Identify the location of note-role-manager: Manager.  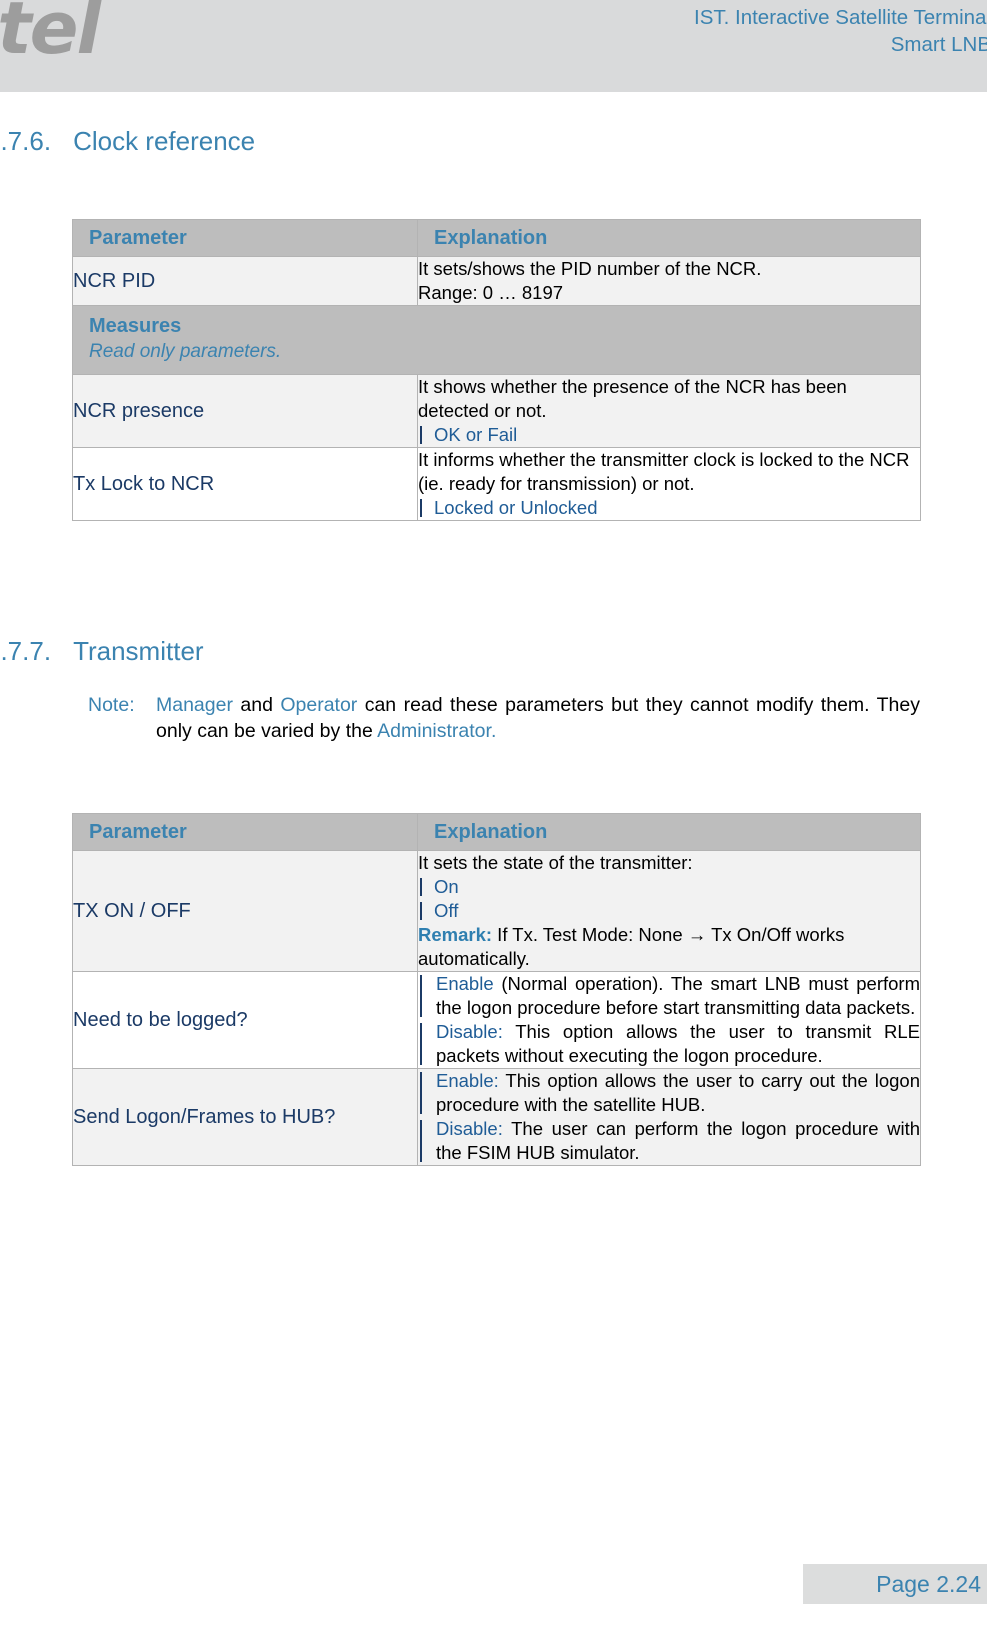
(194, 705).